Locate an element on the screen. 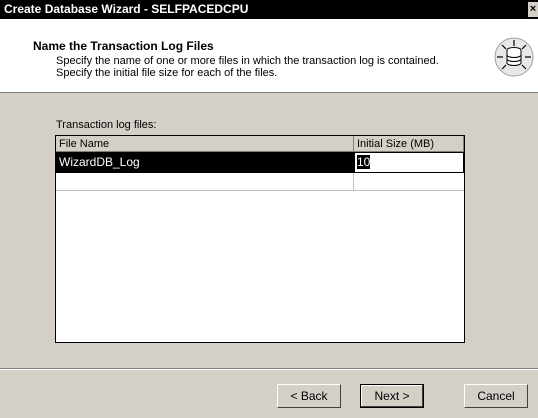  empty-table-row is located at coordinates (260, 182).